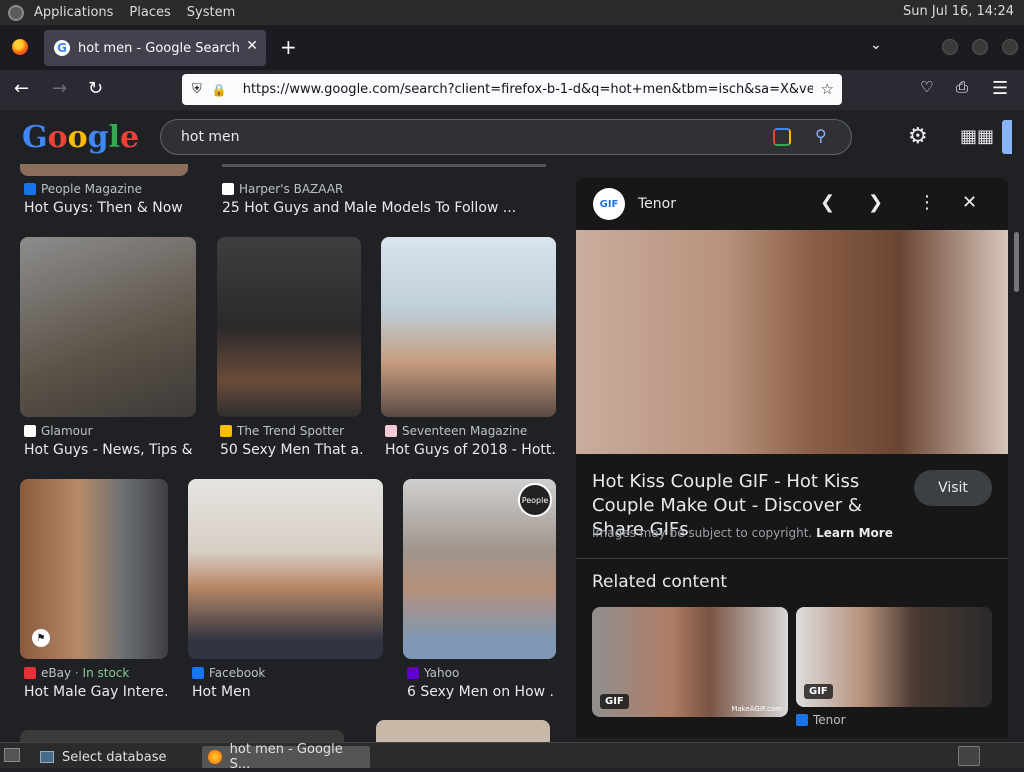 This screenshot has height=772, width=1024. What do you see at coordinates (433, 673) in the screenshot?
I see `result-source: Yahoo` at bounding box center [433, 673].